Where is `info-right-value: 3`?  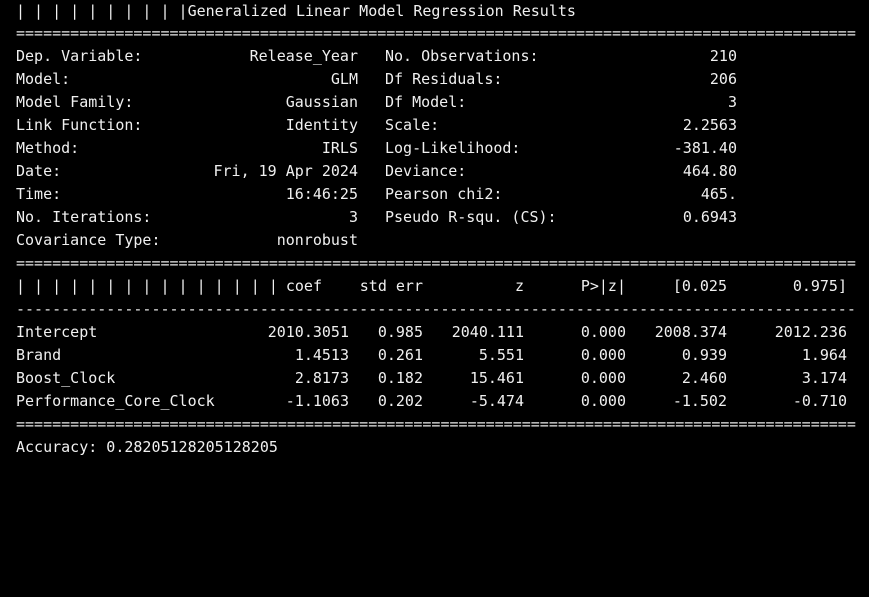
info-right-value: 3 is located at coordinates (732, 102).